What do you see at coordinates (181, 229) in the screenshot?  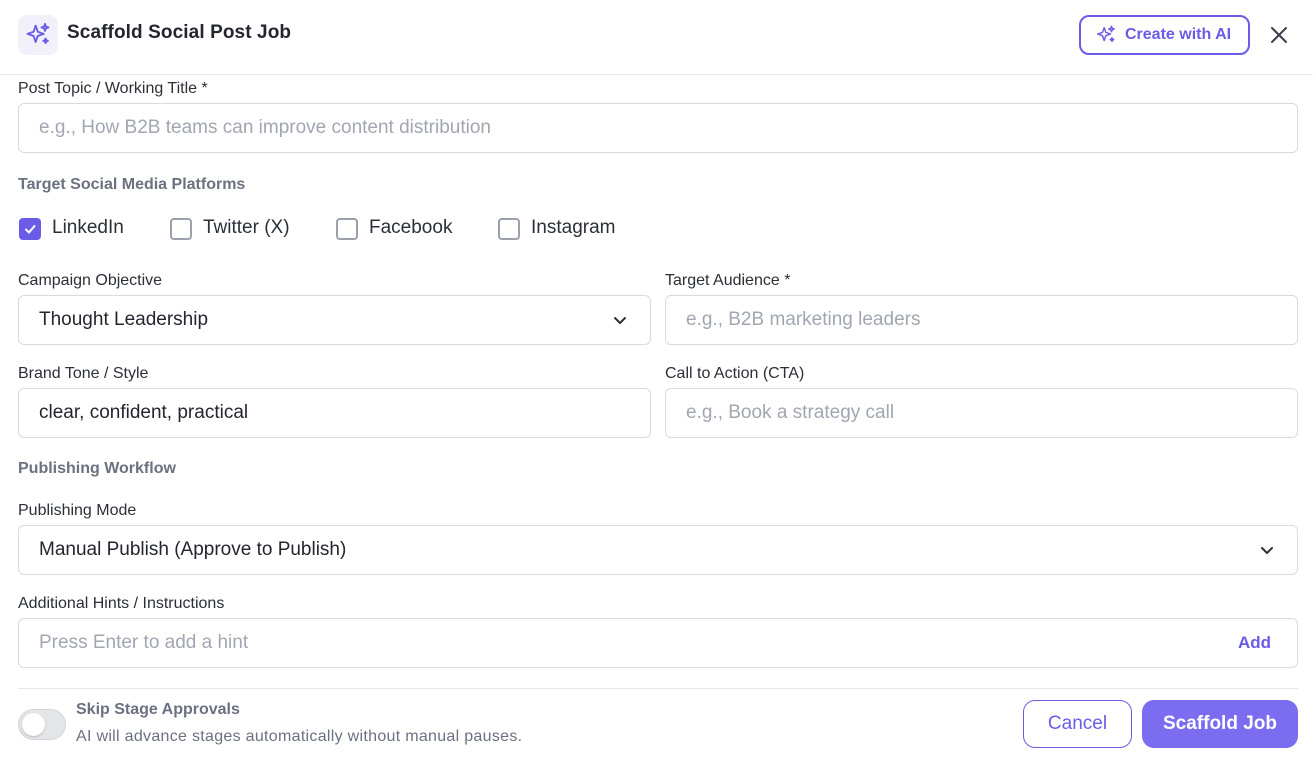 I see `checkbox-twitter` at bounding box center [181, 229].